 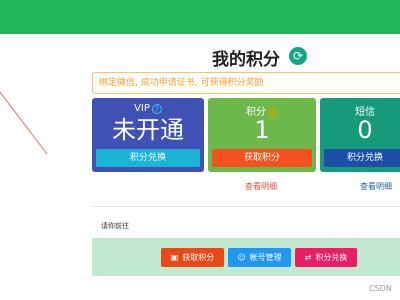 I want to click on exchange-icon: ⇄, so click(x=308, y=257).